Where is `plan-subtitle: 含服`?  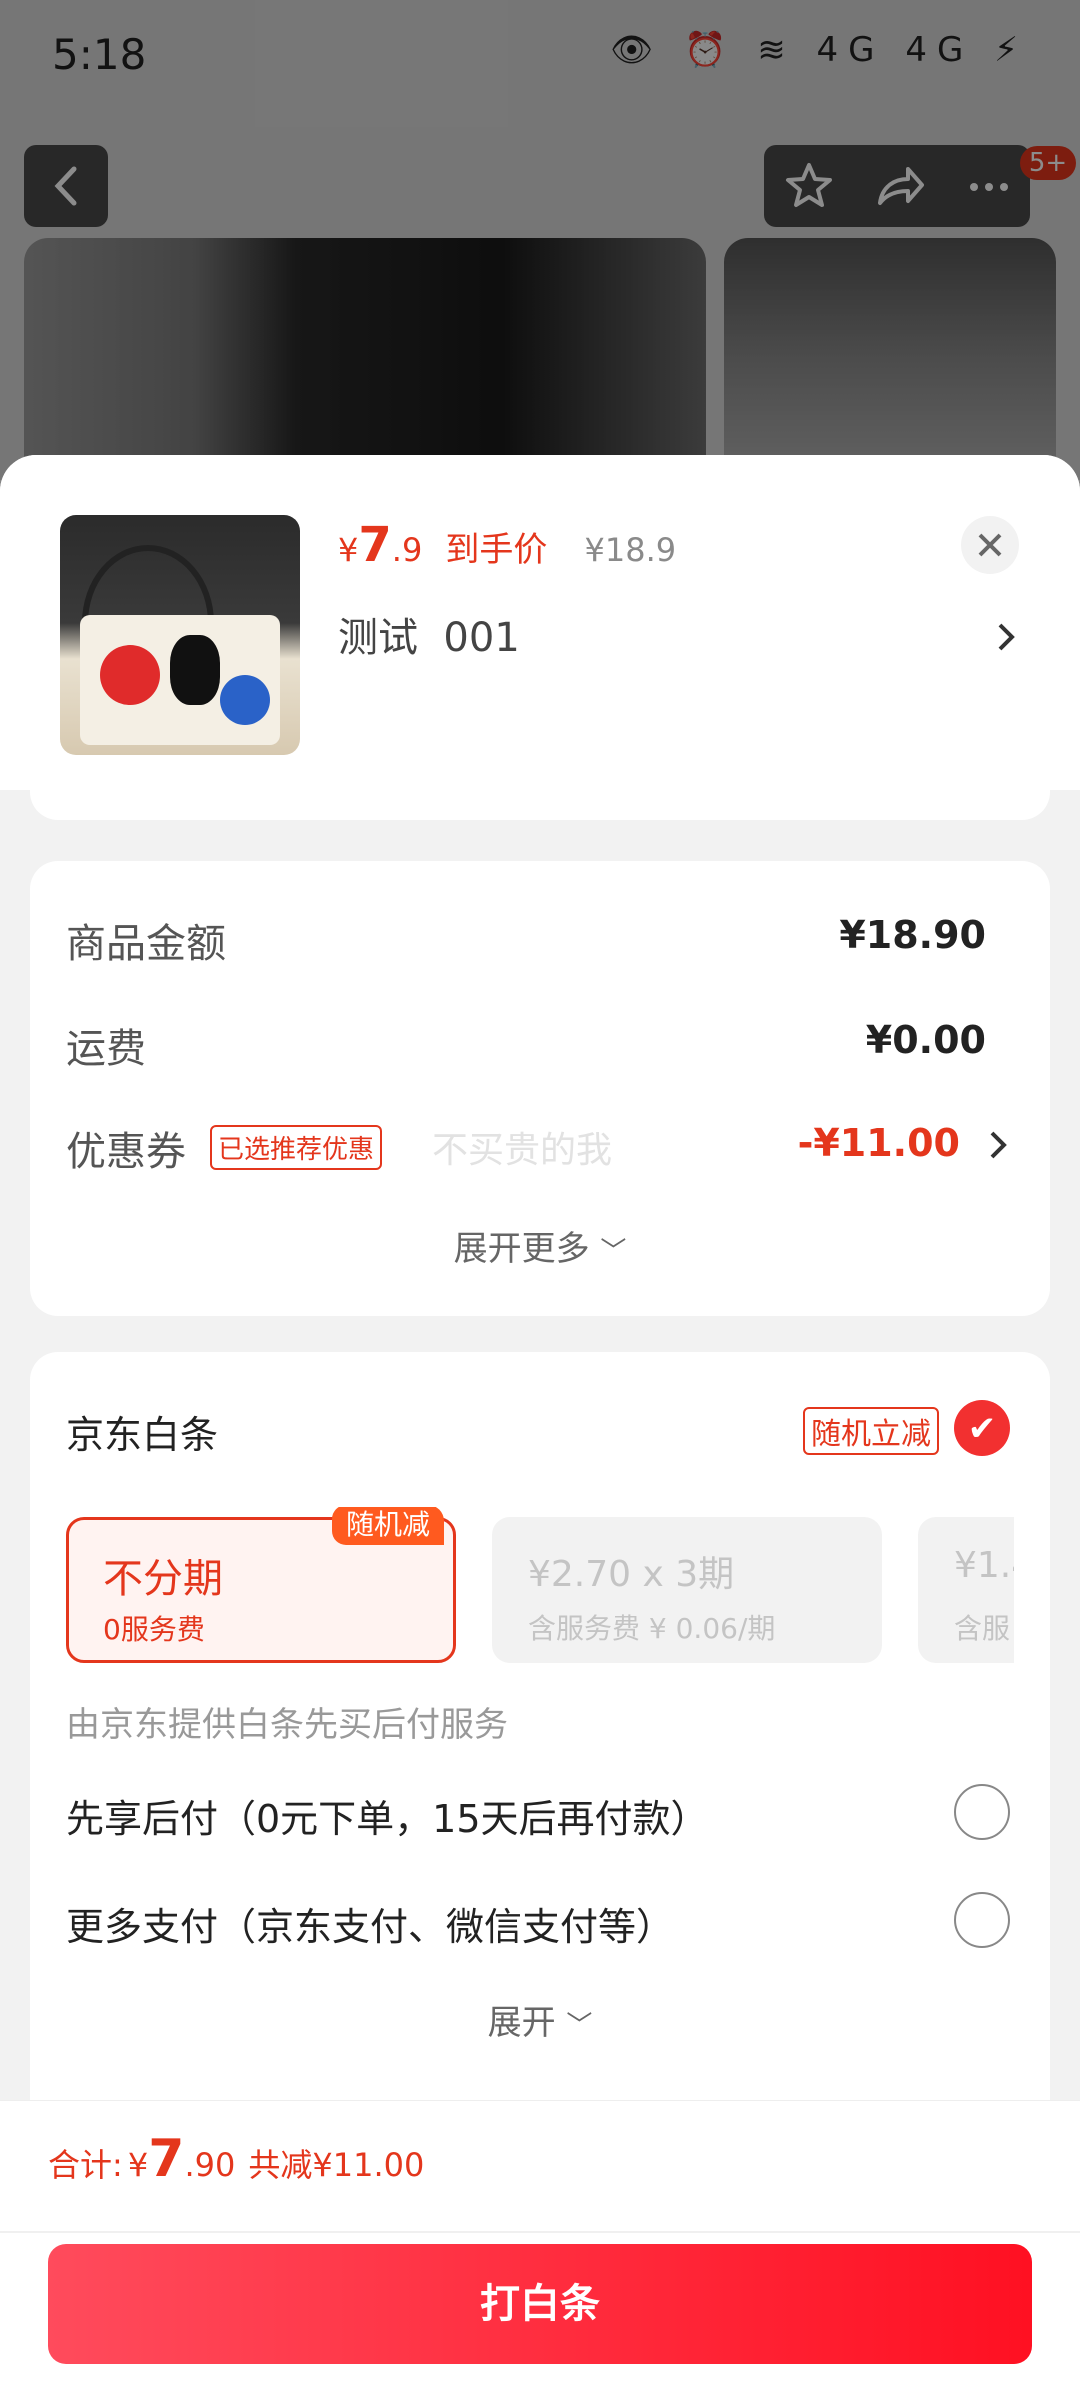
plan-subtitle: 含服 is located at coordinates (982, 1628).